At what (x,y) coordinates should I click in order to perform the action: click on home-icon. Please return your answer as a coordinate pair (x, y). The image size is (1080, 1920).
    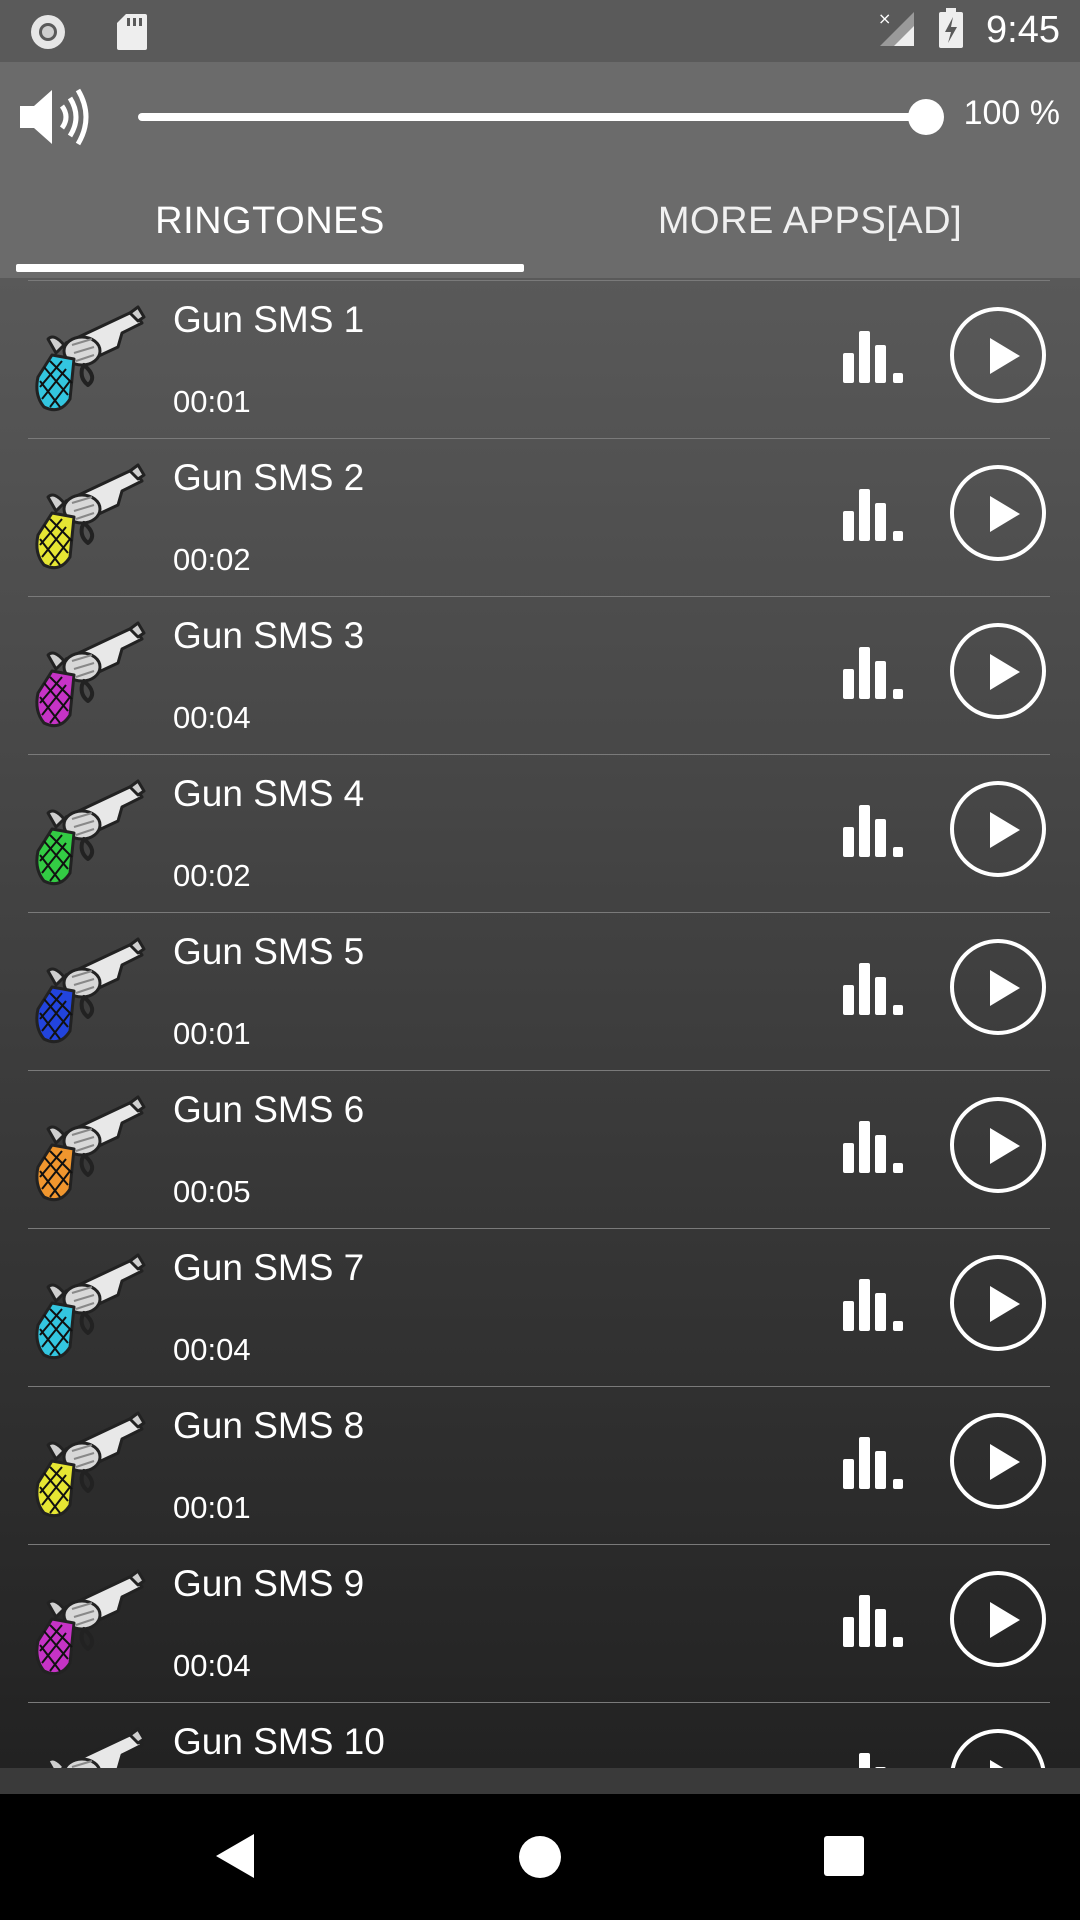
    Looking at the image, I should click on (540, 1857).